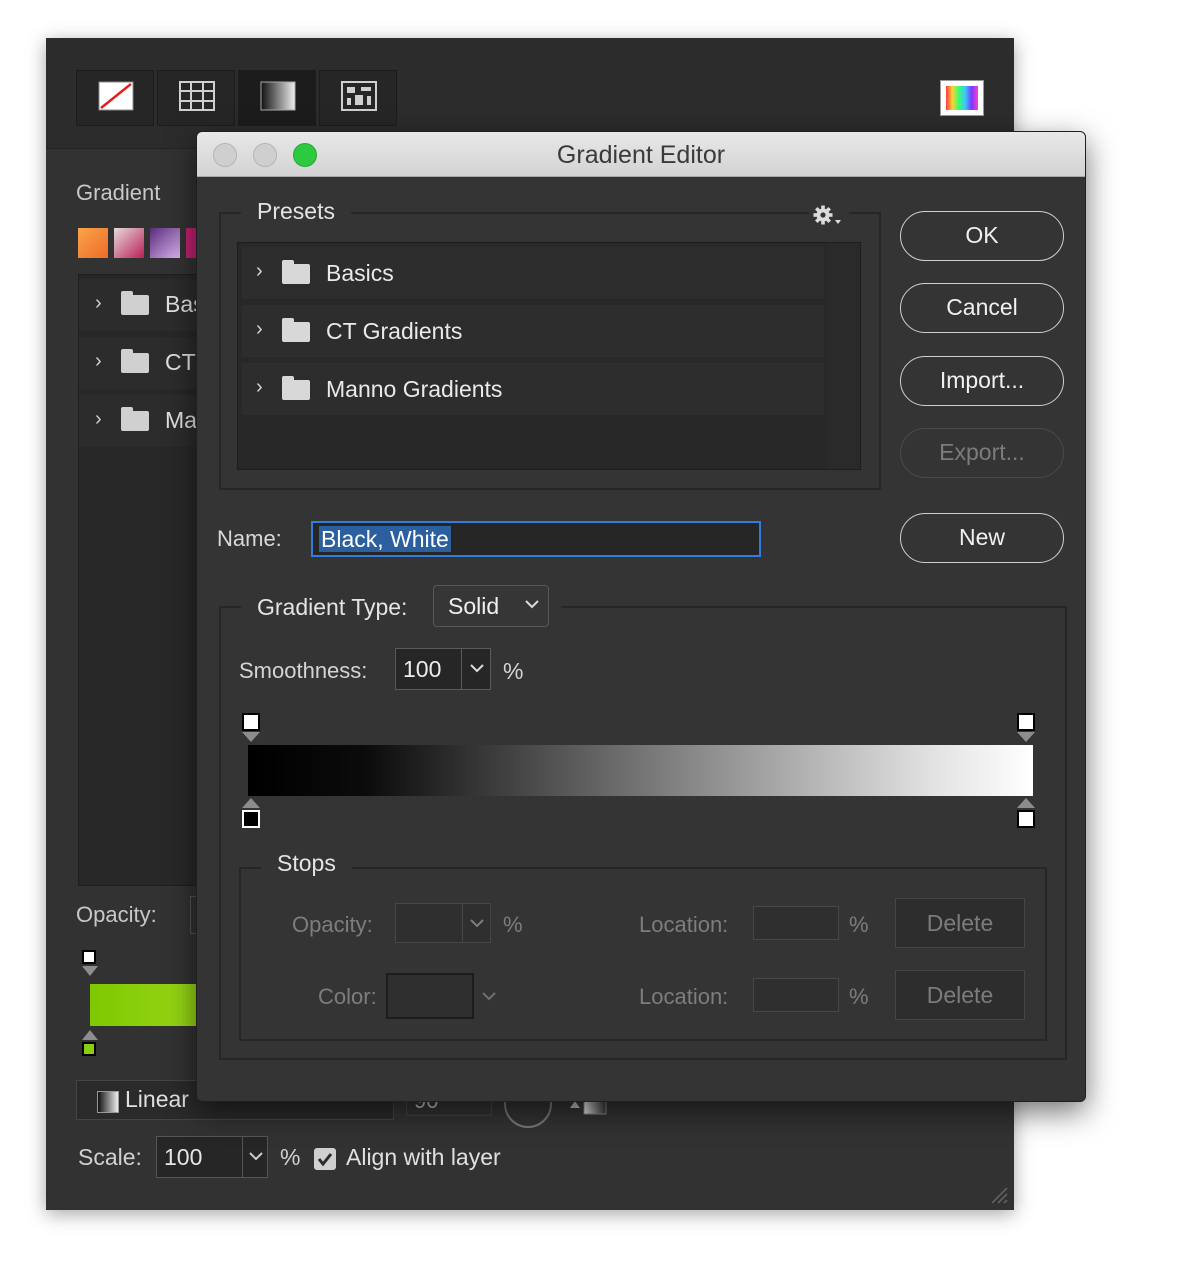 This screenshot has height=1264, width=1198. I want to click on cancel-button: Cancel, so click(982, 308).